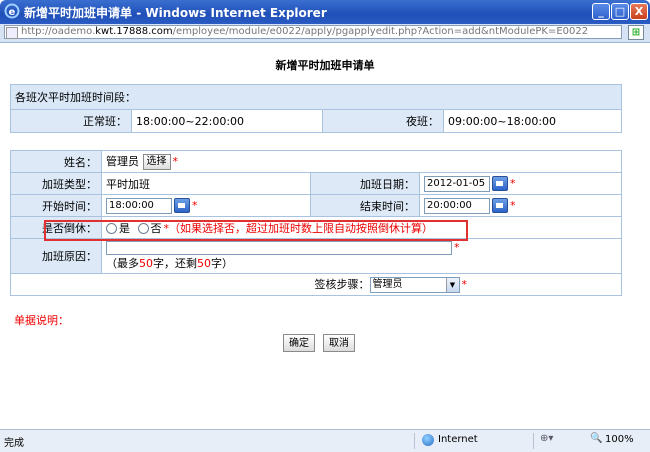 This screenshot has height=452, width=650. Describe the element at coordinates (139, 205) in the screenshot. I see `start-time-input: 18:00:00` at that location.